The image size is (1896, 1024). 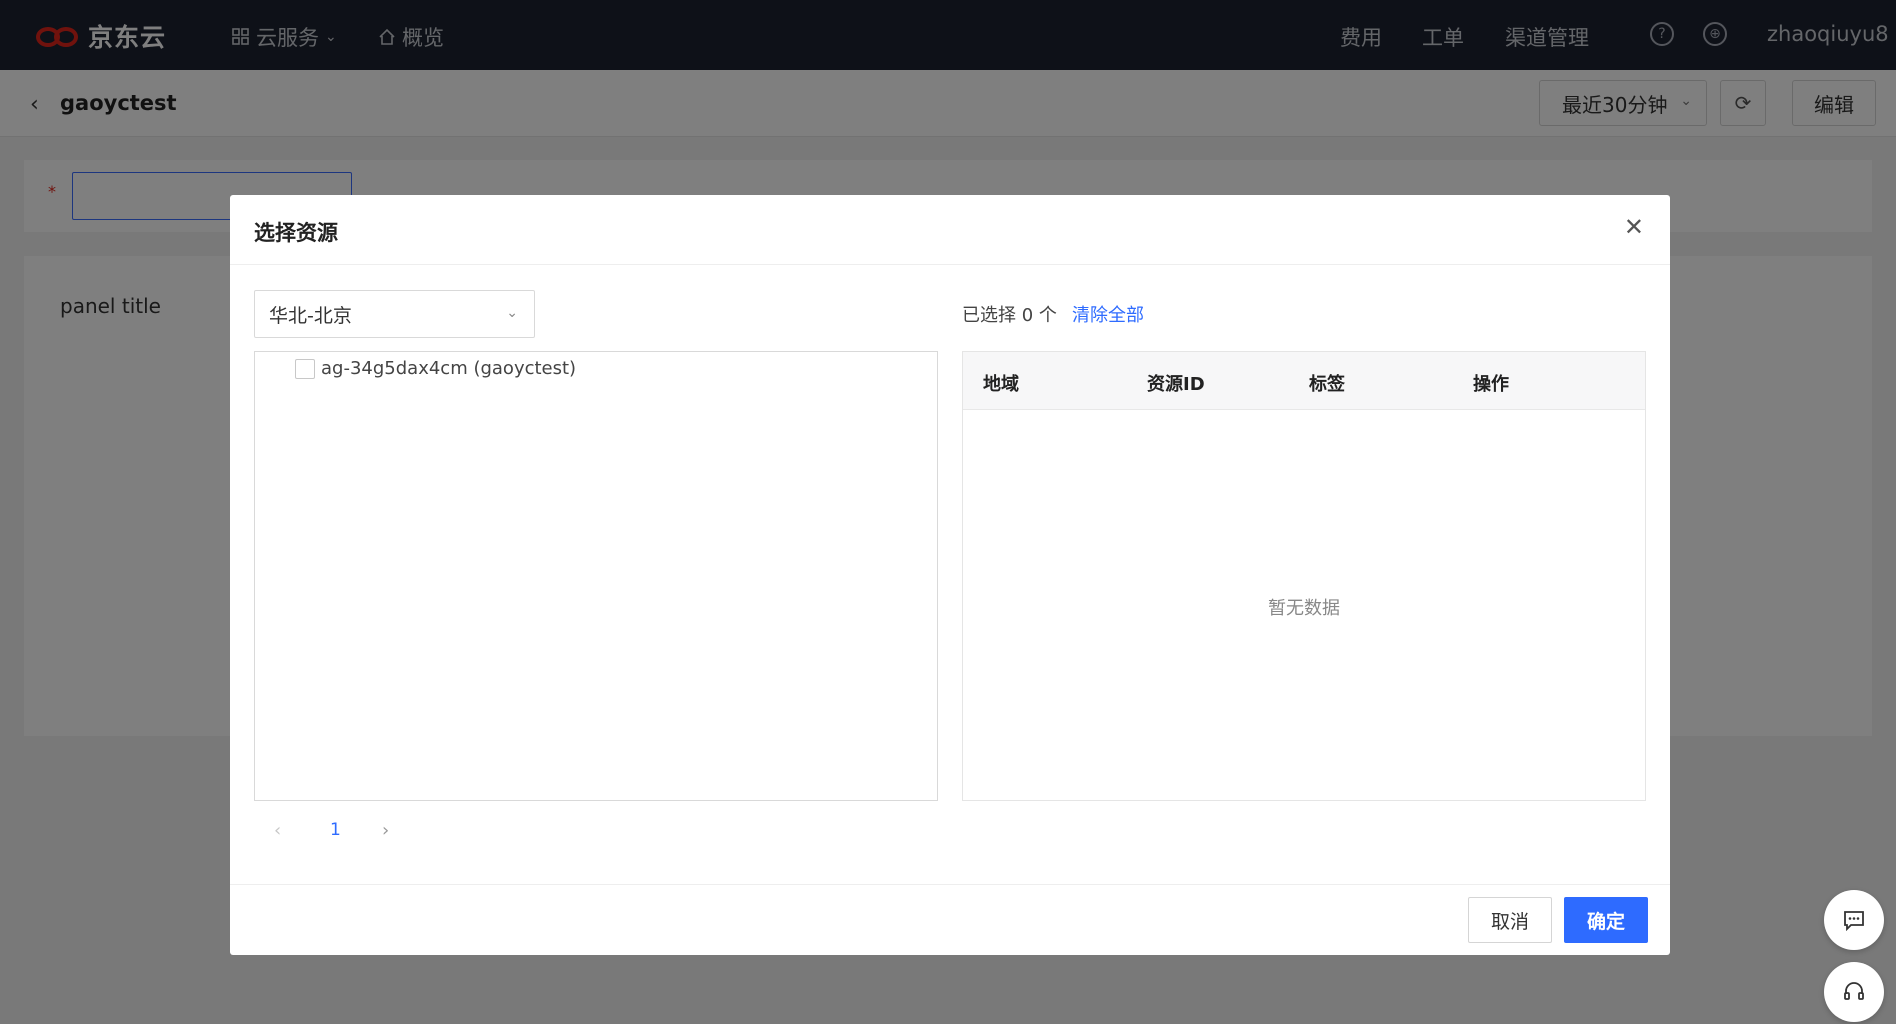 I want to click on chevron-left-icon: ‹, so click(x=277, y=830).